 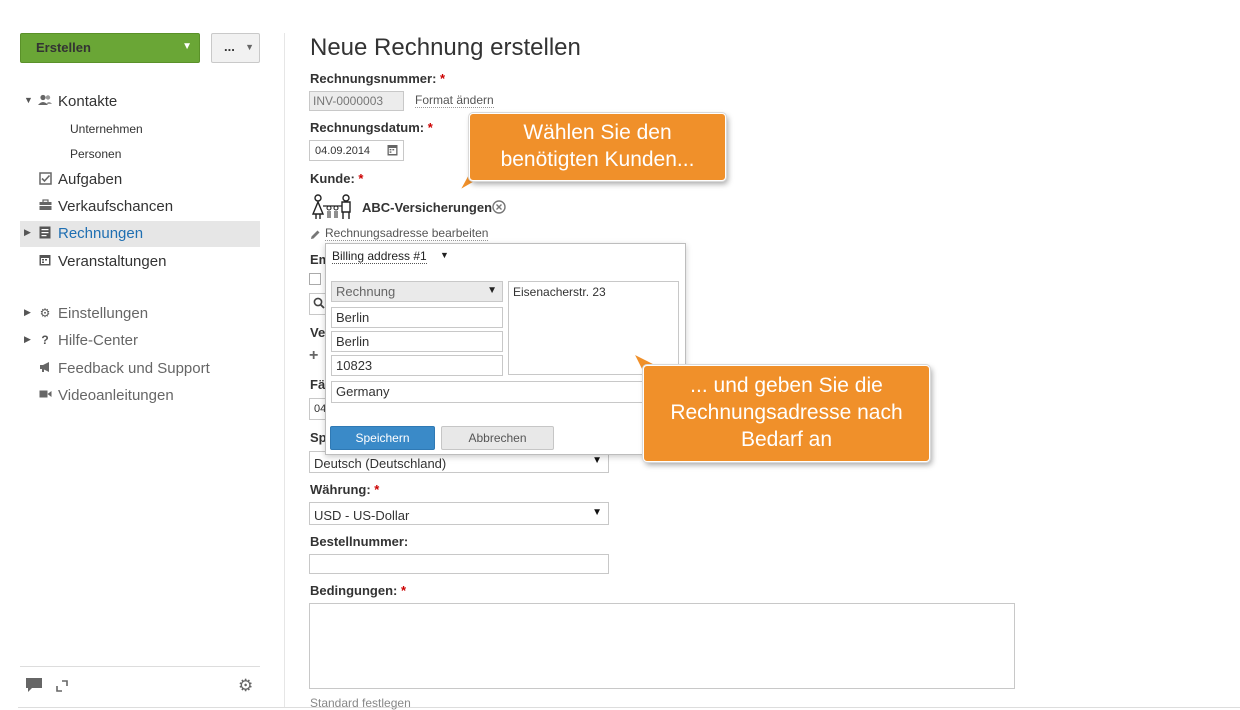 I want to click on sidebar-item-persons: Personen, so click(x=140, y=154).